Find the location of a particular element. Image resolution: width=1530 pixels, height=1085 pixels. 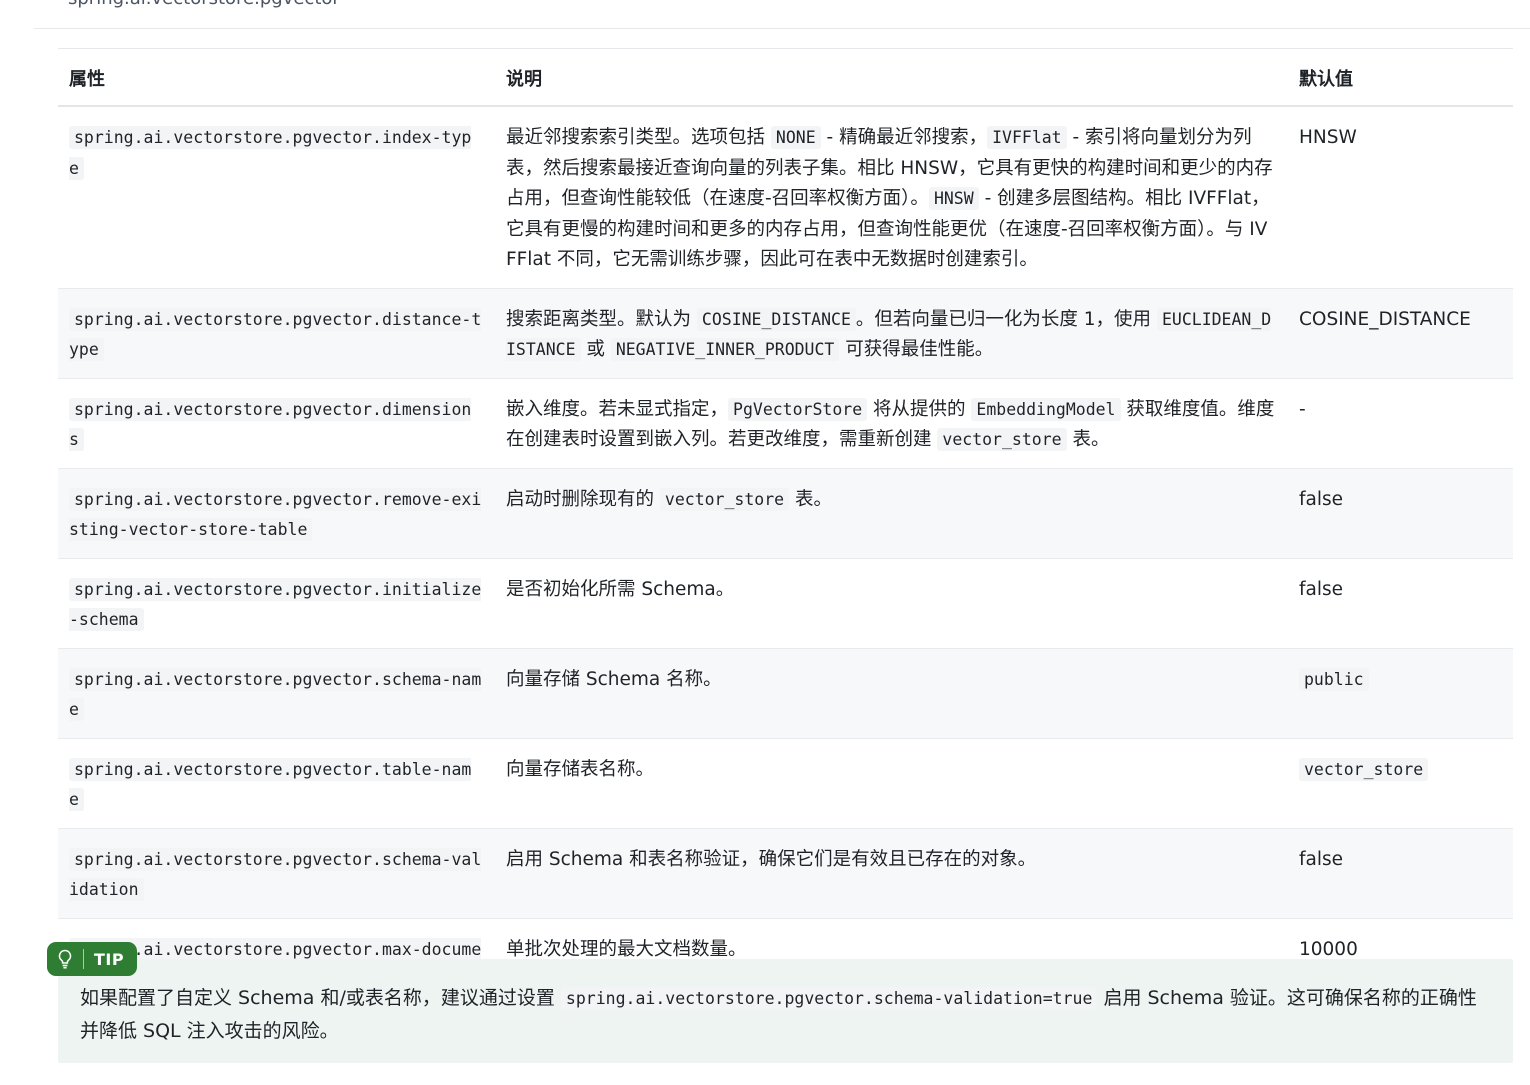

description-text: 单批次处理的最大文档数量。 is located at coordinates (626, 949).